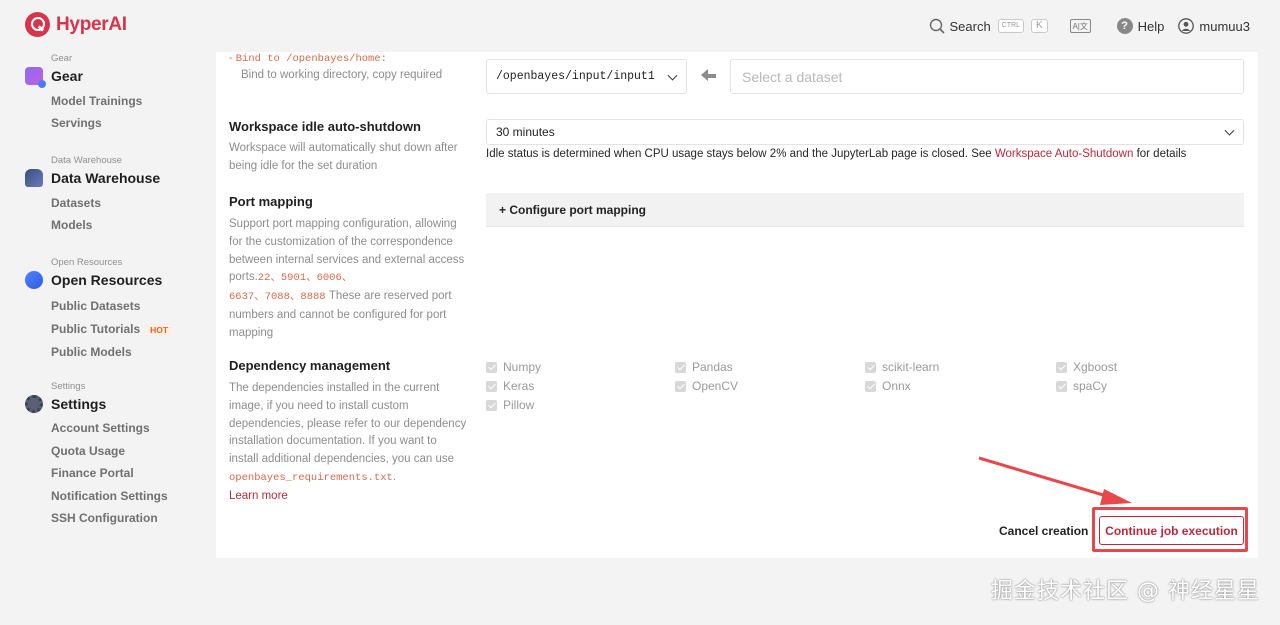  I want to click on idle-duration-value: 30 minutes, so click(525, 132).